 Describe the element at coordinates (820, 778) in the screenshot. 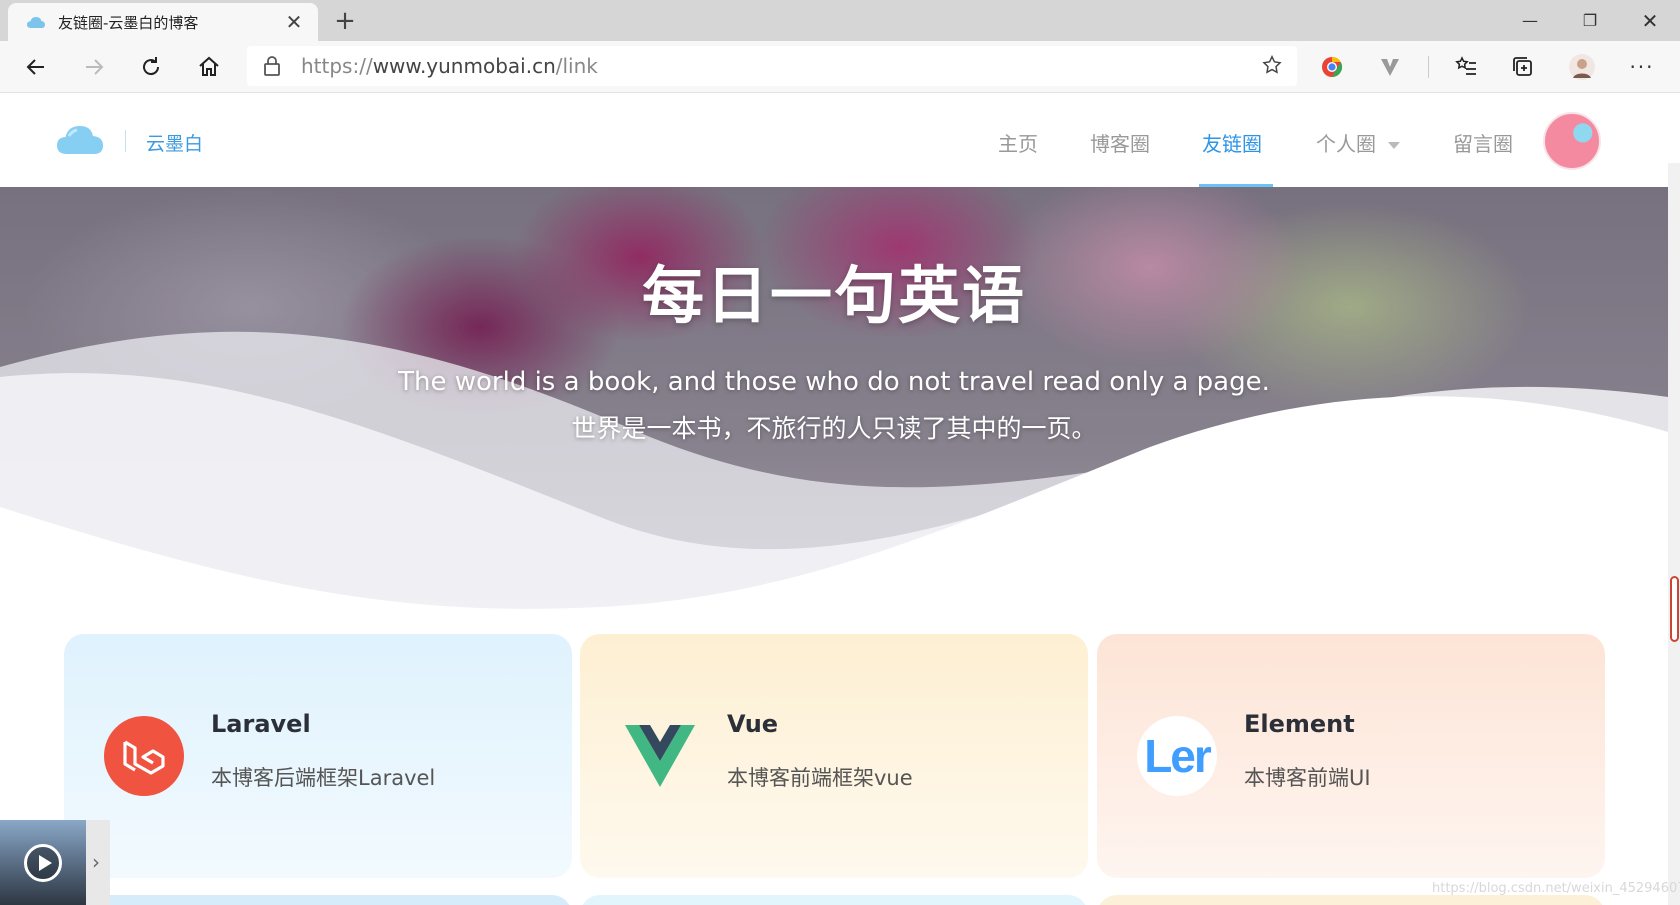

I see `link-description: 本博客前端框架vue` at that location.